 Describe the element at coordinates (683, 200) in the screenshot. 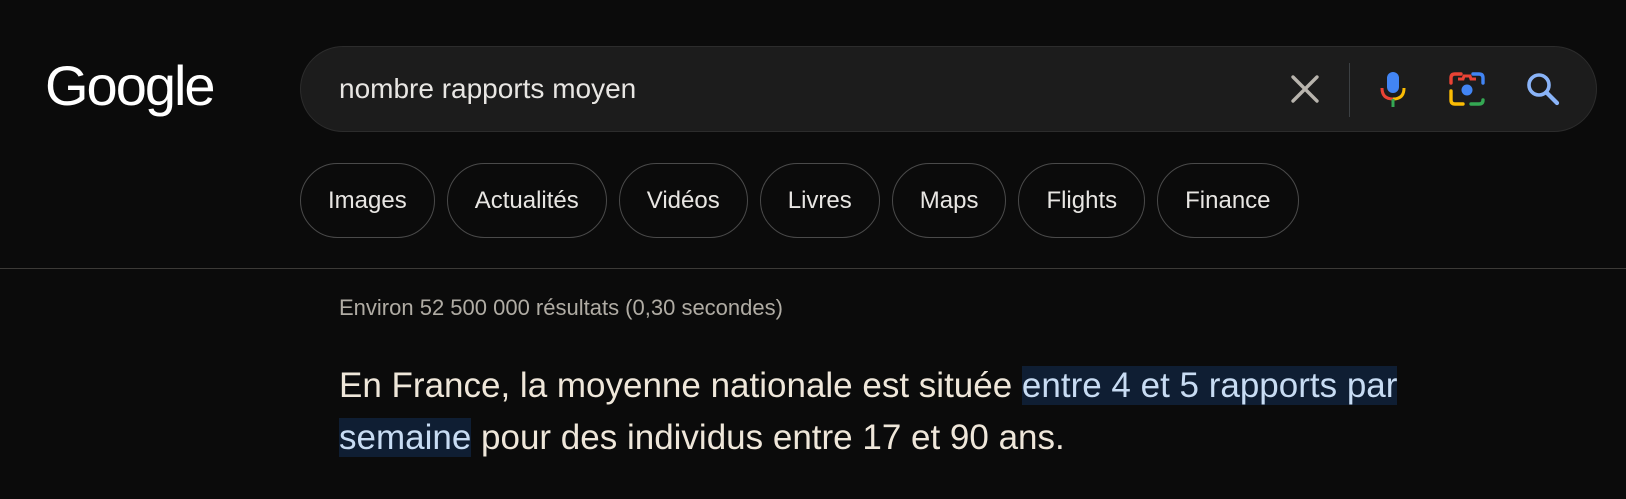

I see `chip-videos: Vidéos` at that location.